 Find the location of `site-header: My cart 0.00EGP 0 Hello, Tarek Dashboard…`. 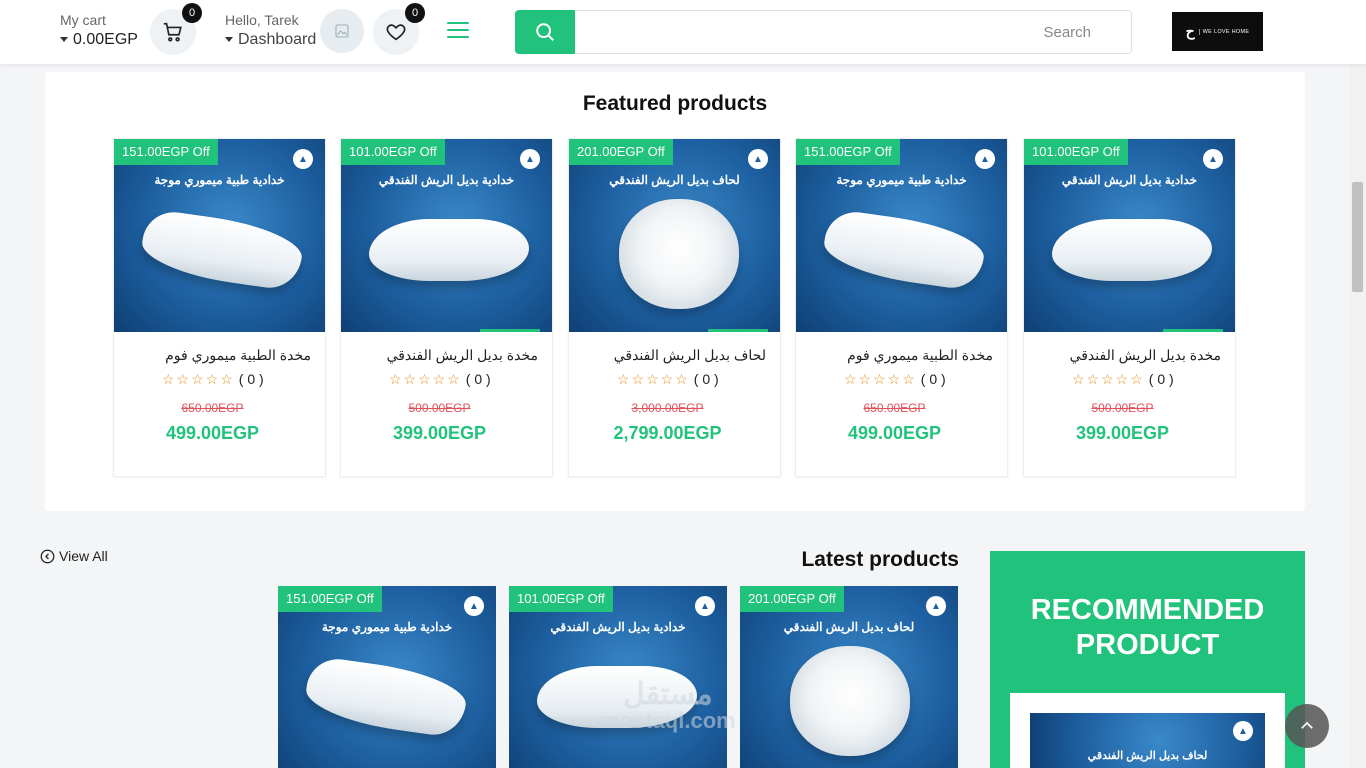

site-header: My cart 0.00EGP 0 Hello, Tarek Dashboard… is located at coordinates (683, 32).